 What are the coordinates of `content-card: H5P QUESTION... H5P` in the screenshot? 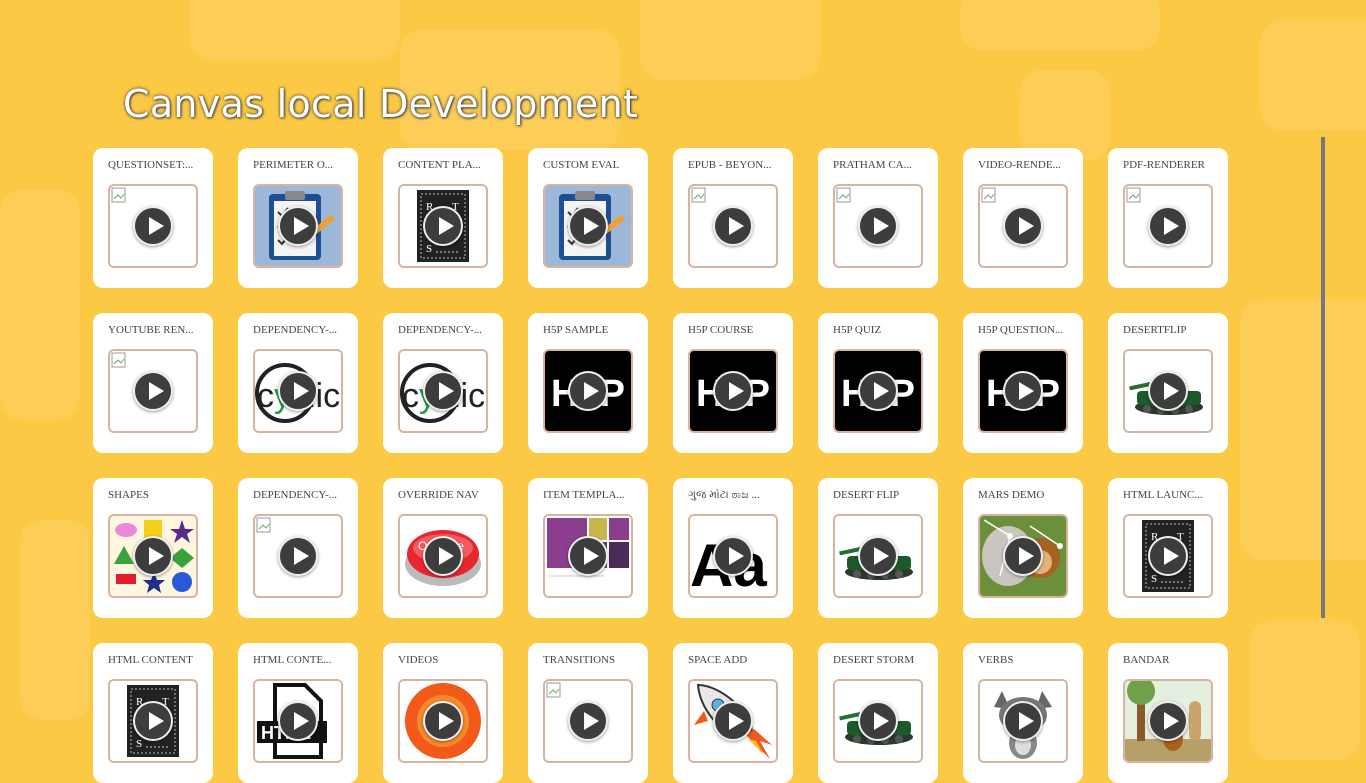 It's located at (1023, 383).